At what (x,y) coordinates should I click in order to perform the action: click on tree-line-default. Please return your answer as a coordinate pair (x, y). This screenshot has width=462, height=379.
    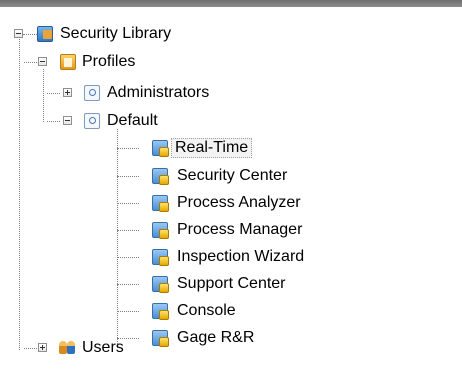
    Looking at the image, I should click on (117, 238).